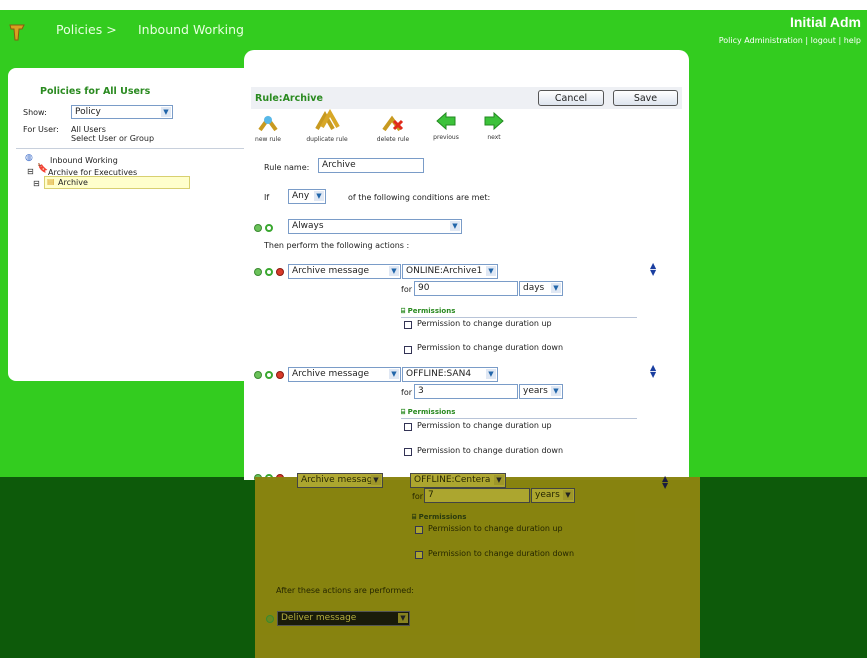 Image resolution: width=867 pixels, height=658 pixels. I want to click on archive-target-select: OFFLINE:SAN4 ▼, so click(450, 374).